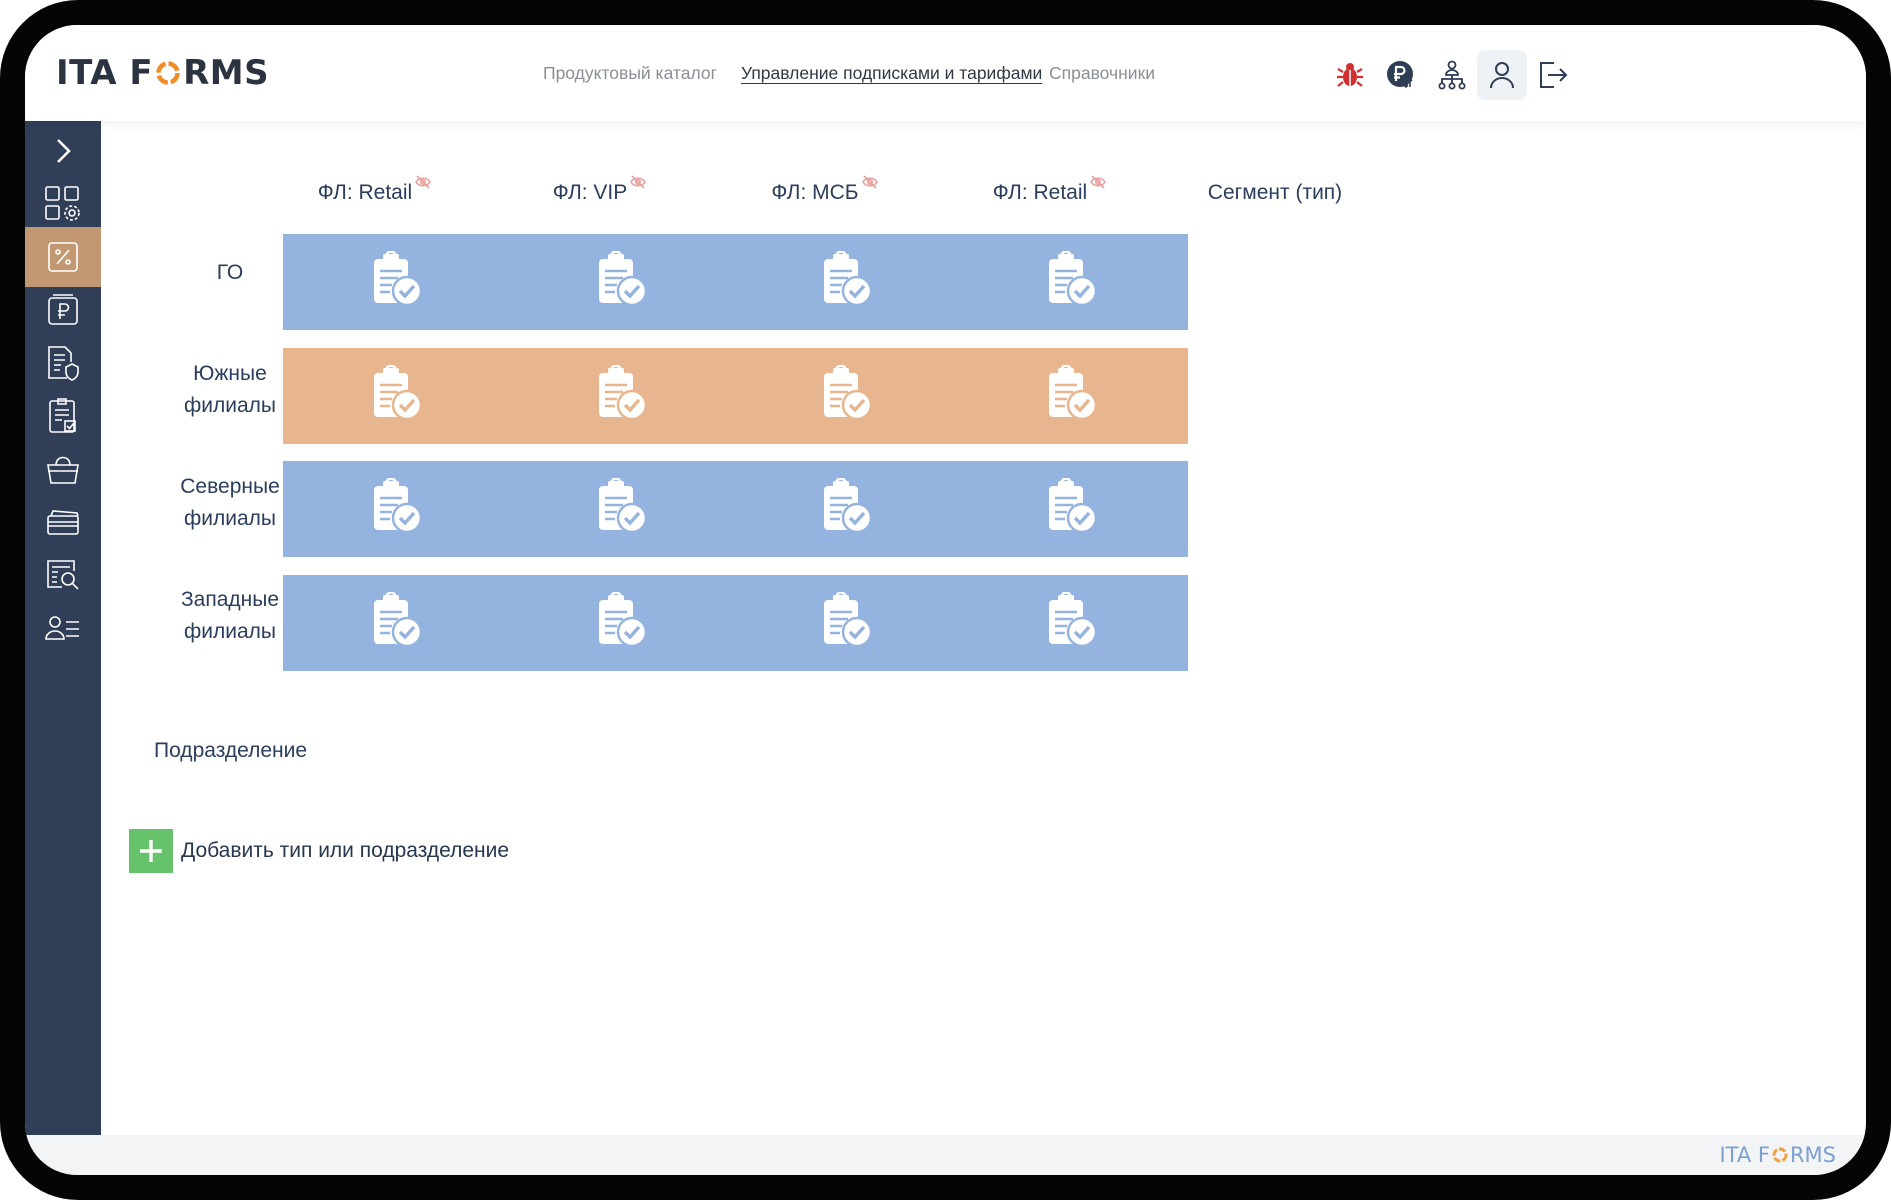 This screenshot has height=1200, width=1891. What do you see at coordinates (1102, 73) in the screenshot?
I see `nav-item-directories: Справочники` at bounding box center [1102, 73].